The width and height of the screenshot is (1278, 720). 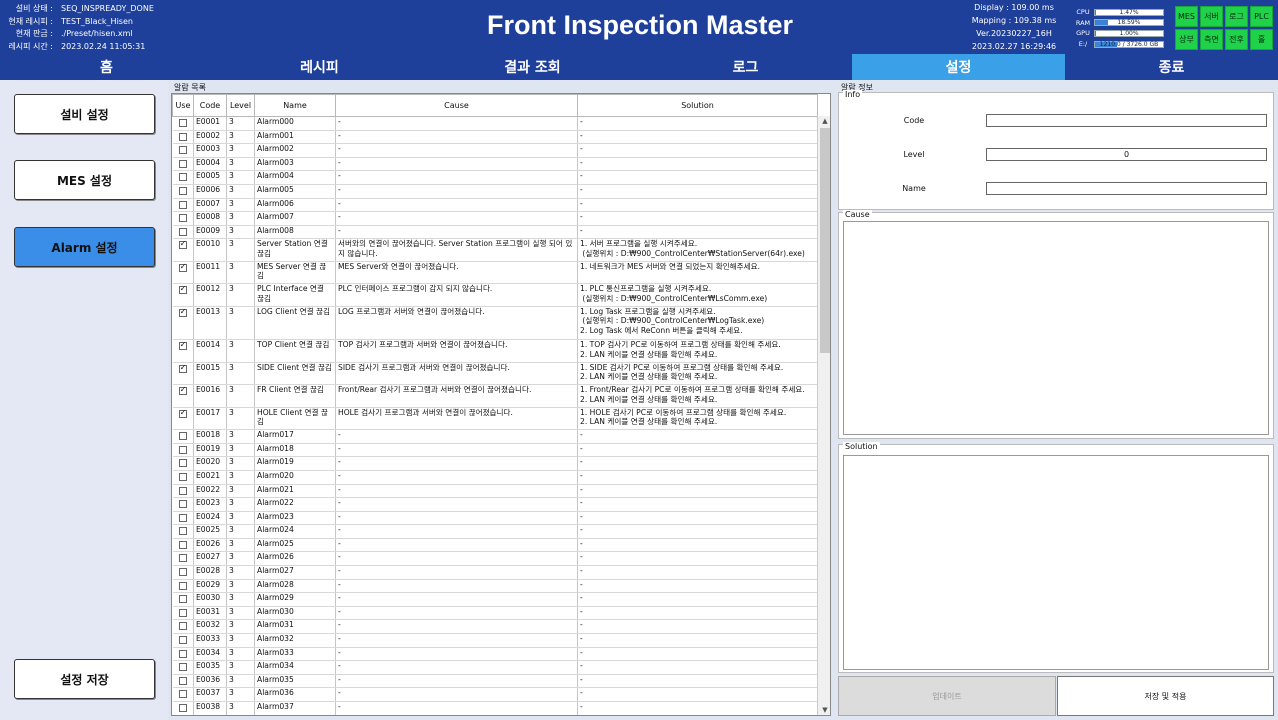 What do you see at coordinates (1126, 188) in the screenshot?
I see `name-field` at bounding box center [1126, 188].